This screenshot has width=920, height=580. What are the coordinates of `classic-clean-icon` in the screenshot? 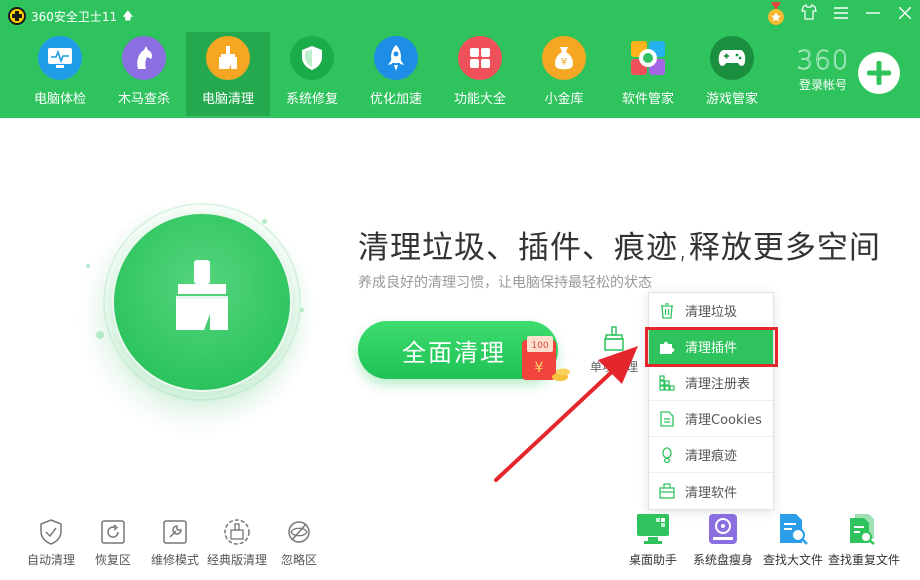 It's located at (237, 532).